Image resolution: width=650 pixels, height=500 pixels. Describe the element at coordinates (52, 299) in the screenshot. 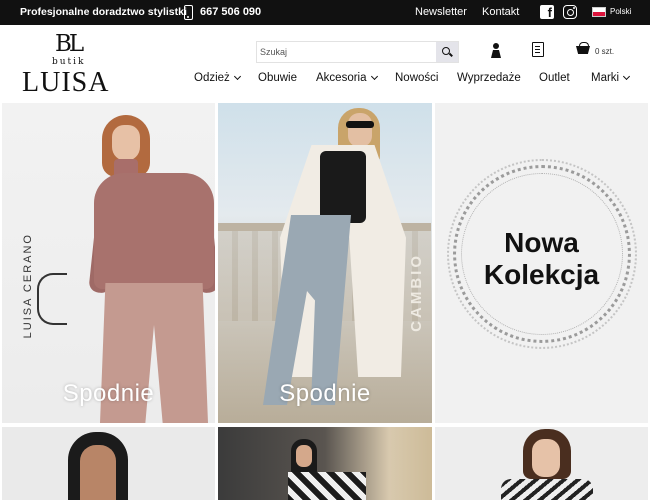

I see `brand-mark` at that location.